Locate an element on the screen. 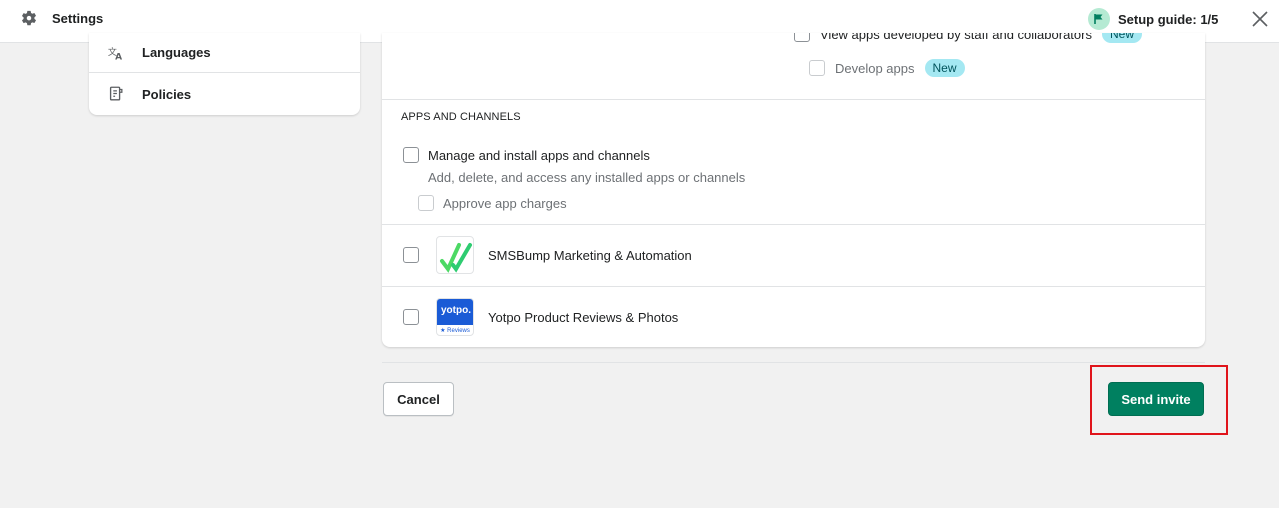 The image size is (1279, 508). sidebar-item-label: Policies is located at coordinates (167, 94).